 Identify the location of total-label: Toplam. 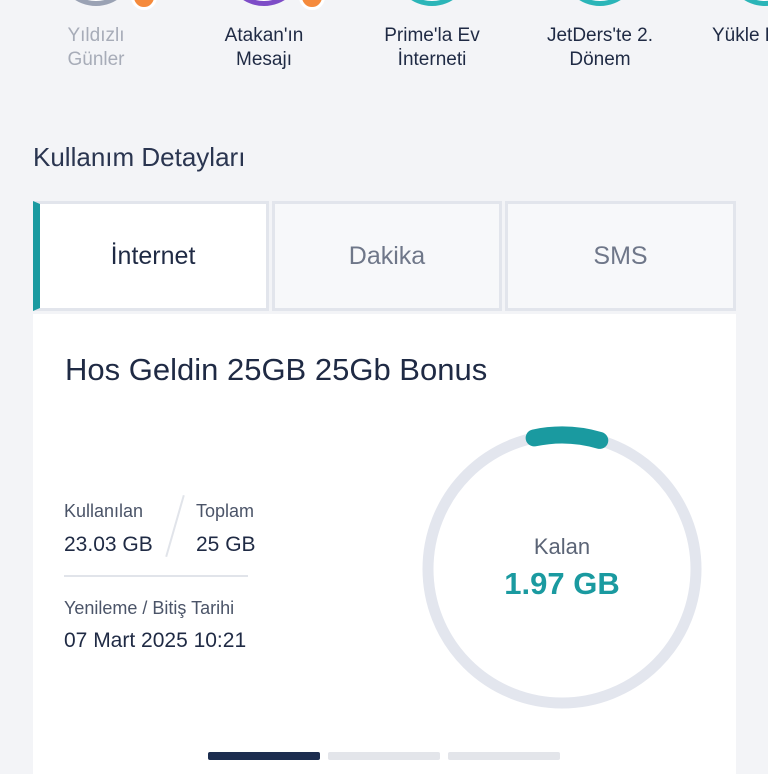
(225, 511).